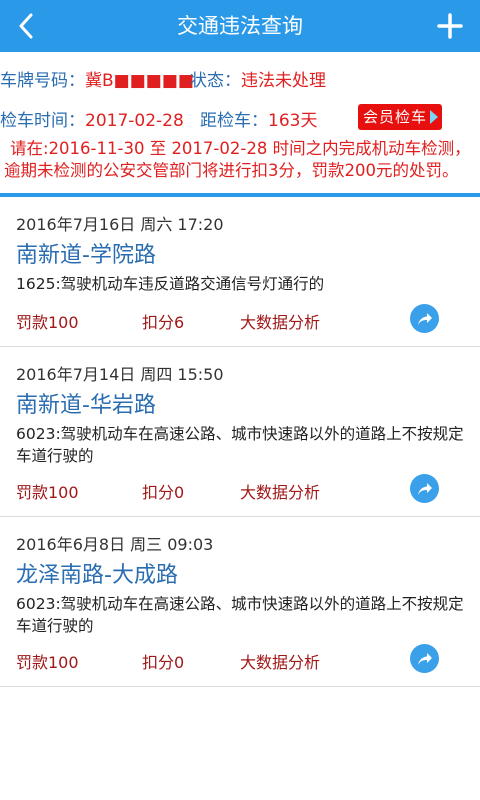 Image resolution: width=480 pixels, height=800 pixels. What do you see at coordinates (139, 81) in the screenshot?
I see `plate-value: 冀B■■■■■` at bounding box center [139, 81].